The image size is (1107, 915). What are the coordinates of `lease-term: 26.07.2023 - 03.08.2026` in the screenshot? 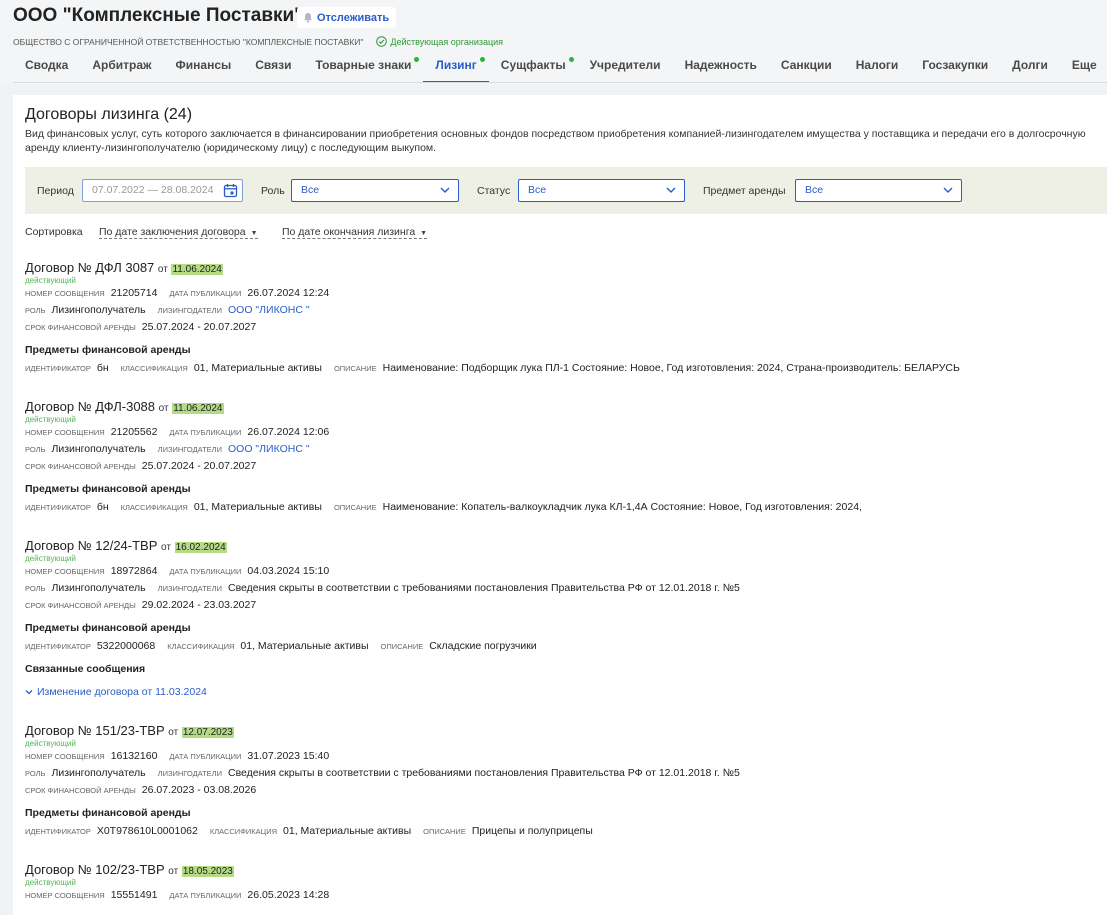 It's located at (199, 790).